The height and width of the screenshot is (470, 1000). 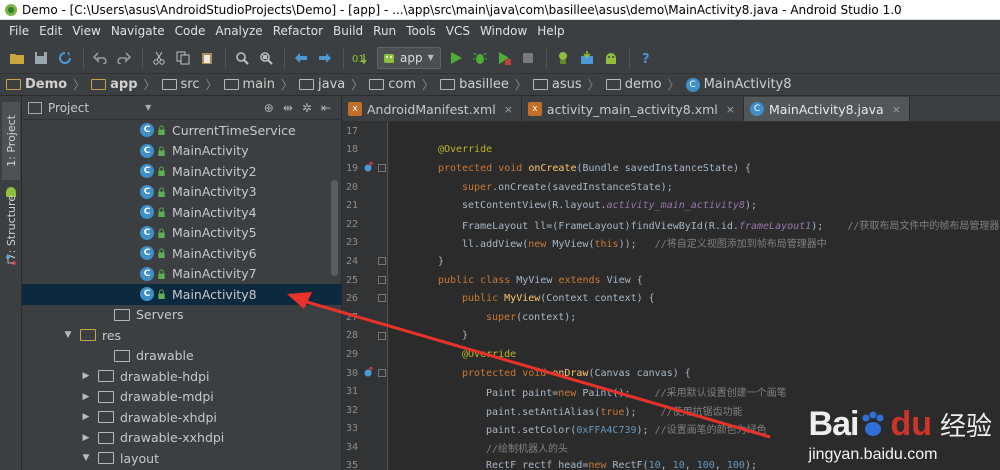 What do you see at coordinates (182, 192) in the screenshot?
I see `tree-item: C MainActivity3` at bounding box center [182, 192].